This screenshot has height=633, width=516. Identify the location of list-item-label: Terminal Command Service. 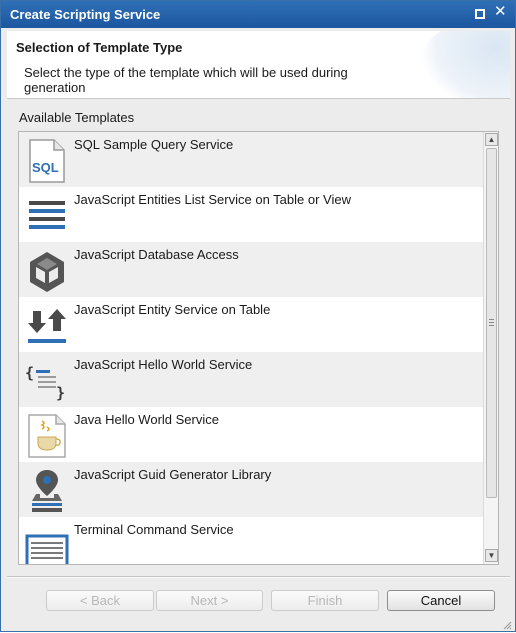
(154, 529).